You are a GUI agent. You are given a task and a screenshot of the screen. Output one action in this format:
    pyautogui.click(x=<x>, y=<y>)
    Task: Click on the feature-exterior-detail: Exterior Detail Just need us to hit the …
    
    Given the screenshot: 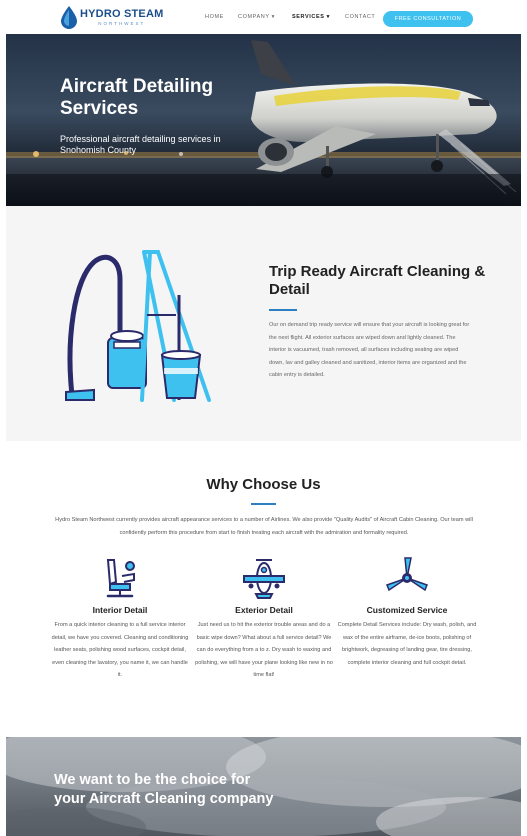 What is the action you would take?
    pyautogui.click(x=264, y=619)
    